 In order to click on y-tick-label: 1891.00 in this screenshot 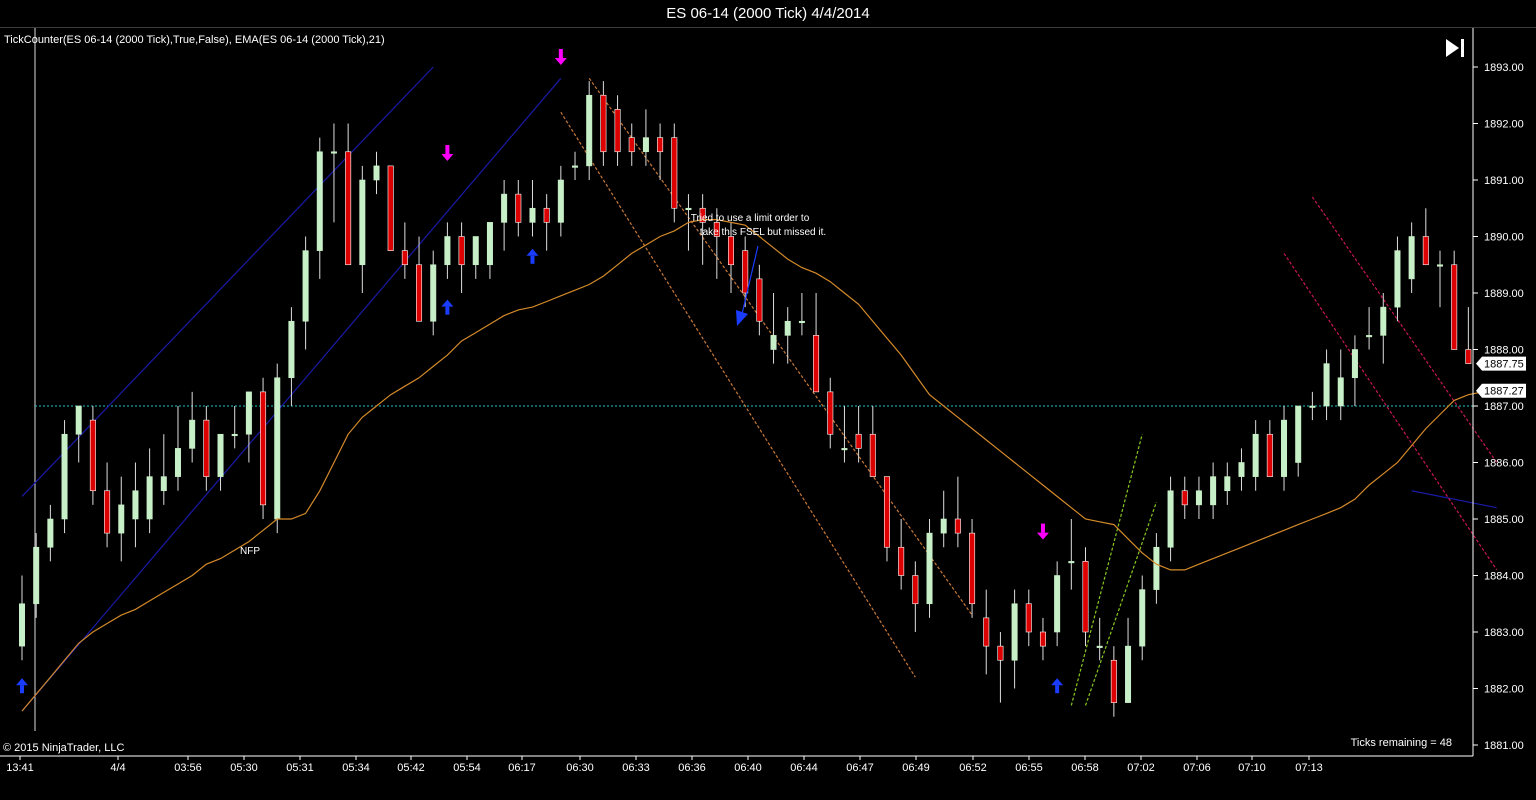, I will do `click(1504, 181)`.